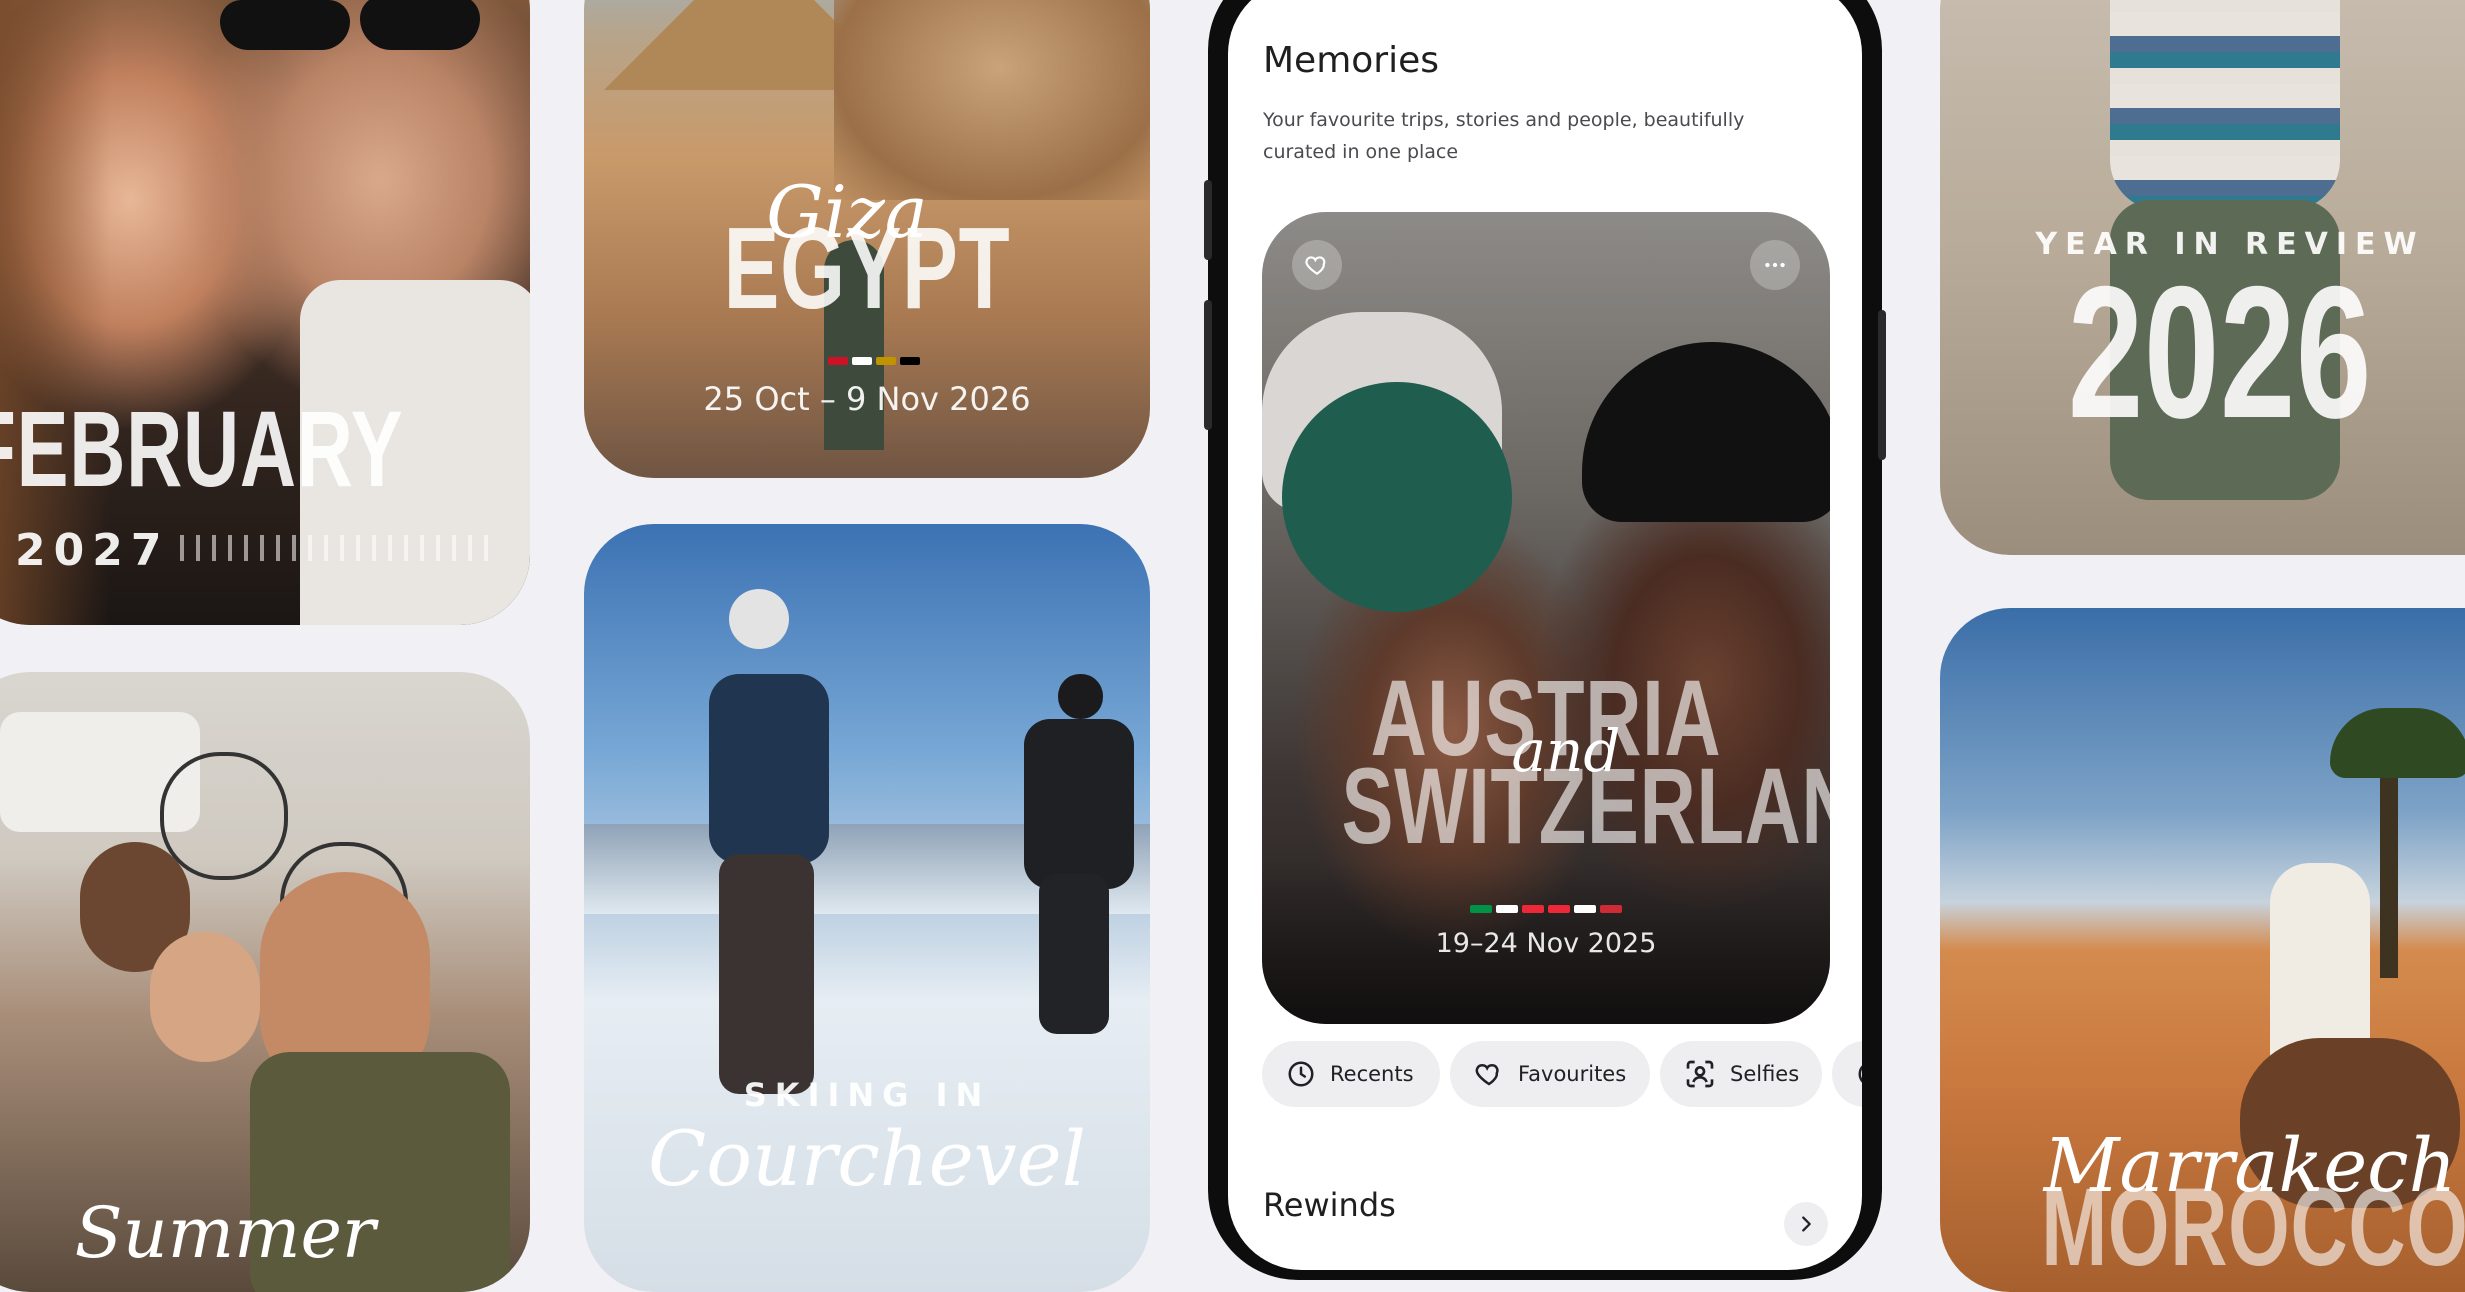 The width and height of the screenshot is (2465, 1292). Describe the element at coordinates (1301, 1074) in the screenshot. I see `clock-icon` at that location.